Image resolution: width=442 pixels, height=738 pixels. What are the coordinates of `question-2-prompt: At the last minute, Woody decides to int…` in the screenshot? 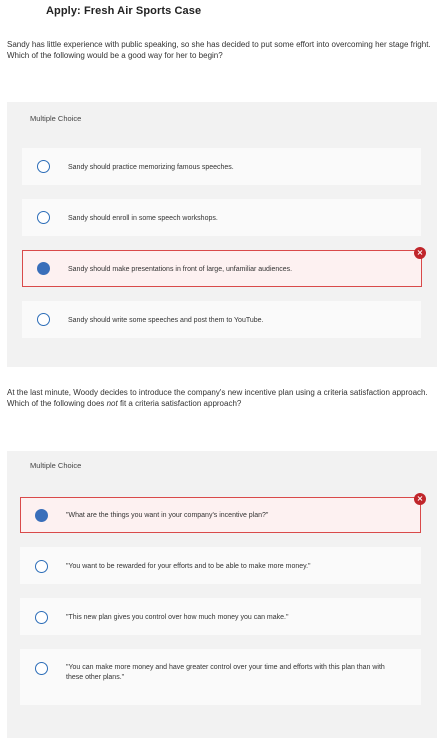 It's located at (221, 398).